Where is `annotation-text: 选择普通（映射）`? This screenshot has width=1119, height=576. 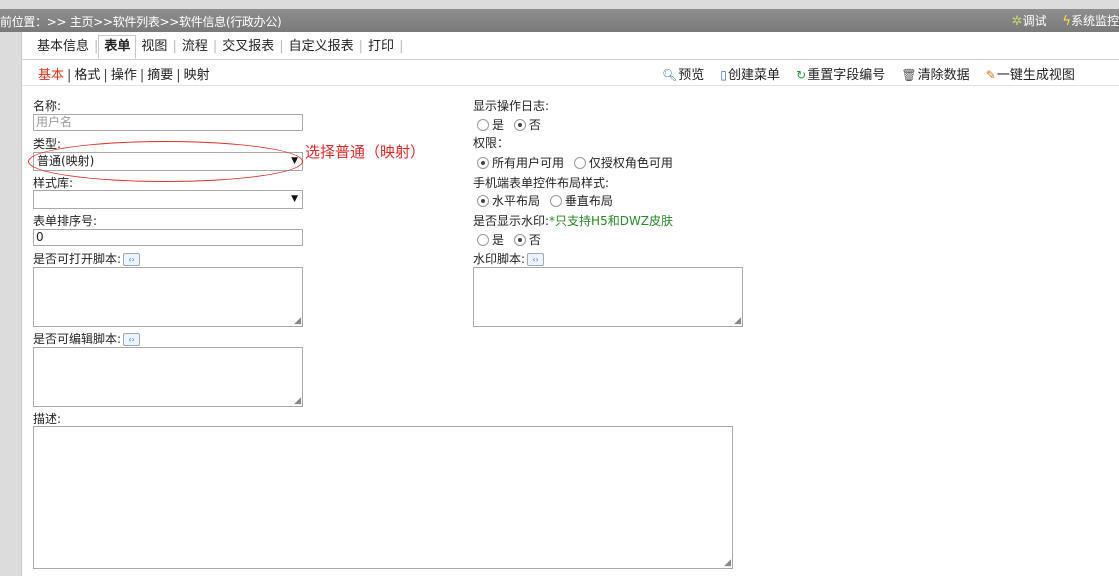 annotation-text: 选择普通（映射） is located at coordinates (365, 152).